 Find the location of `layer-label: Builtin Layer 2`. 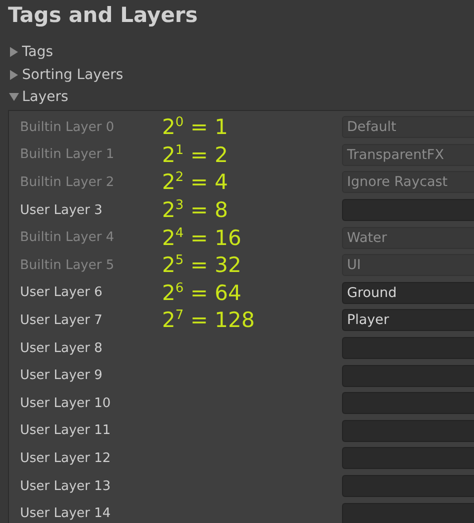

layer-label: Builtin Layer 2 is located at coordinates (67, 182).